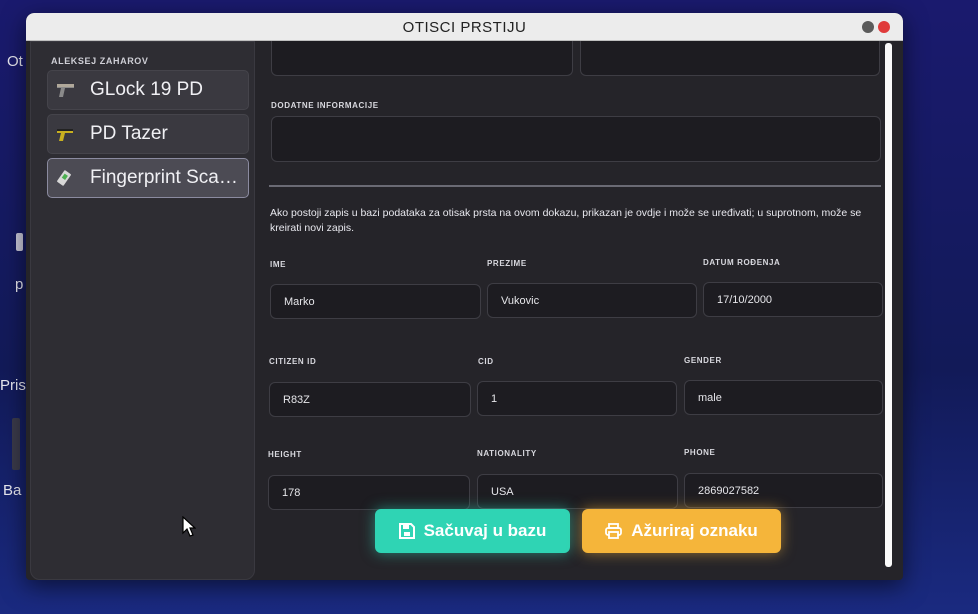 The height and width of the screenshot is (614, 978). Describe the element at coordinates (370, 399) in the screenshot. I see `citizen-id-input: R83Z` at that location.